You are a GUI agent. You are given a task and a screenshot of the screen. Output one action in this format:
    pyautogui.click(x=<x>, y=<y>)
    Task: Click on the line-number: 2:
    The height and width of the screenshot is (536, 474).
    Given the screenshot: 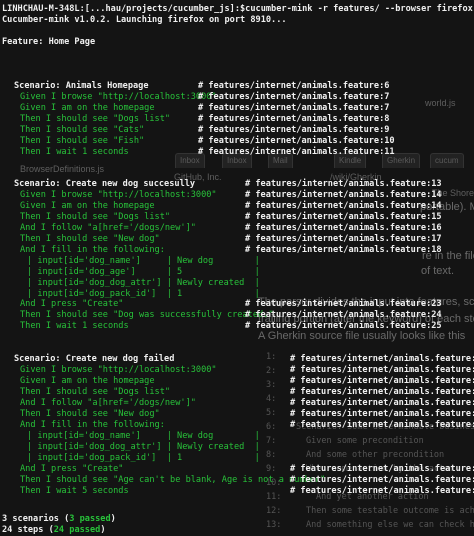 What is the action you would take?
    pyautogui.click(x=271, y=371)
    